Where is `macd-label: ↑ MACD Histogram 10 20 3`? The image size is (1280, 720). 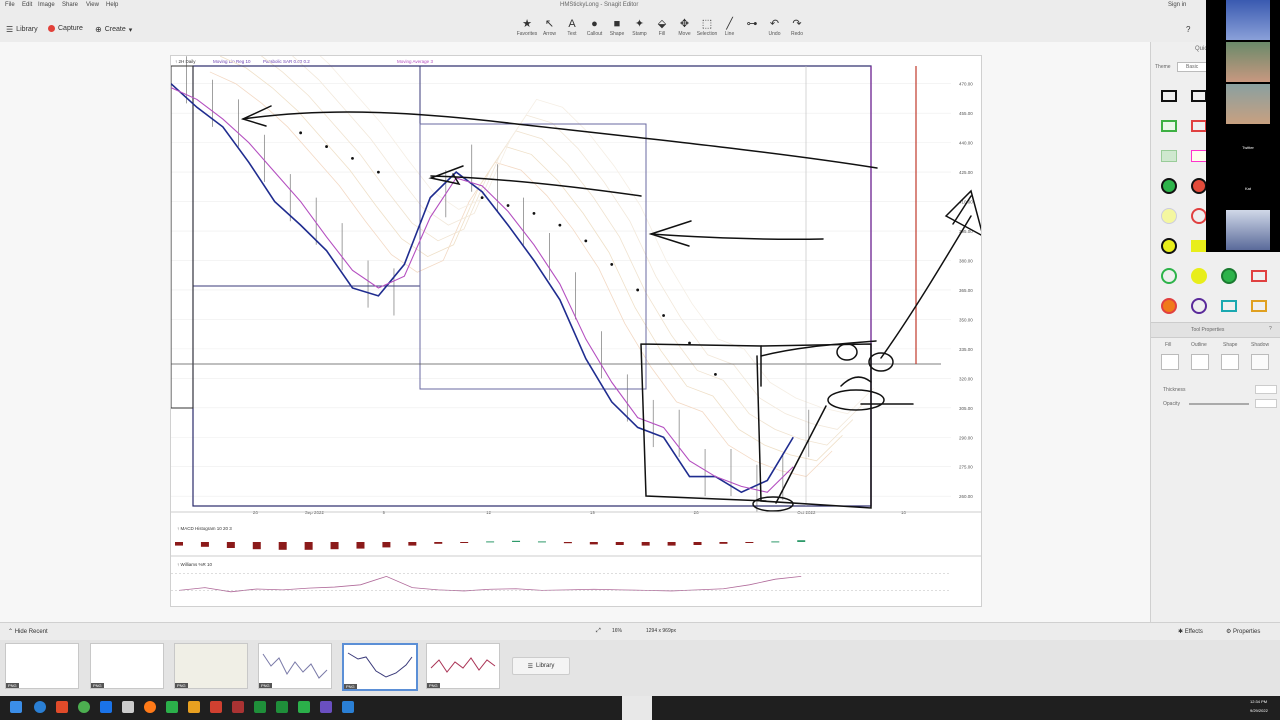
macd-label: ↑ MACD Histogram 10 20 3 is located at coordinates (204, 528).